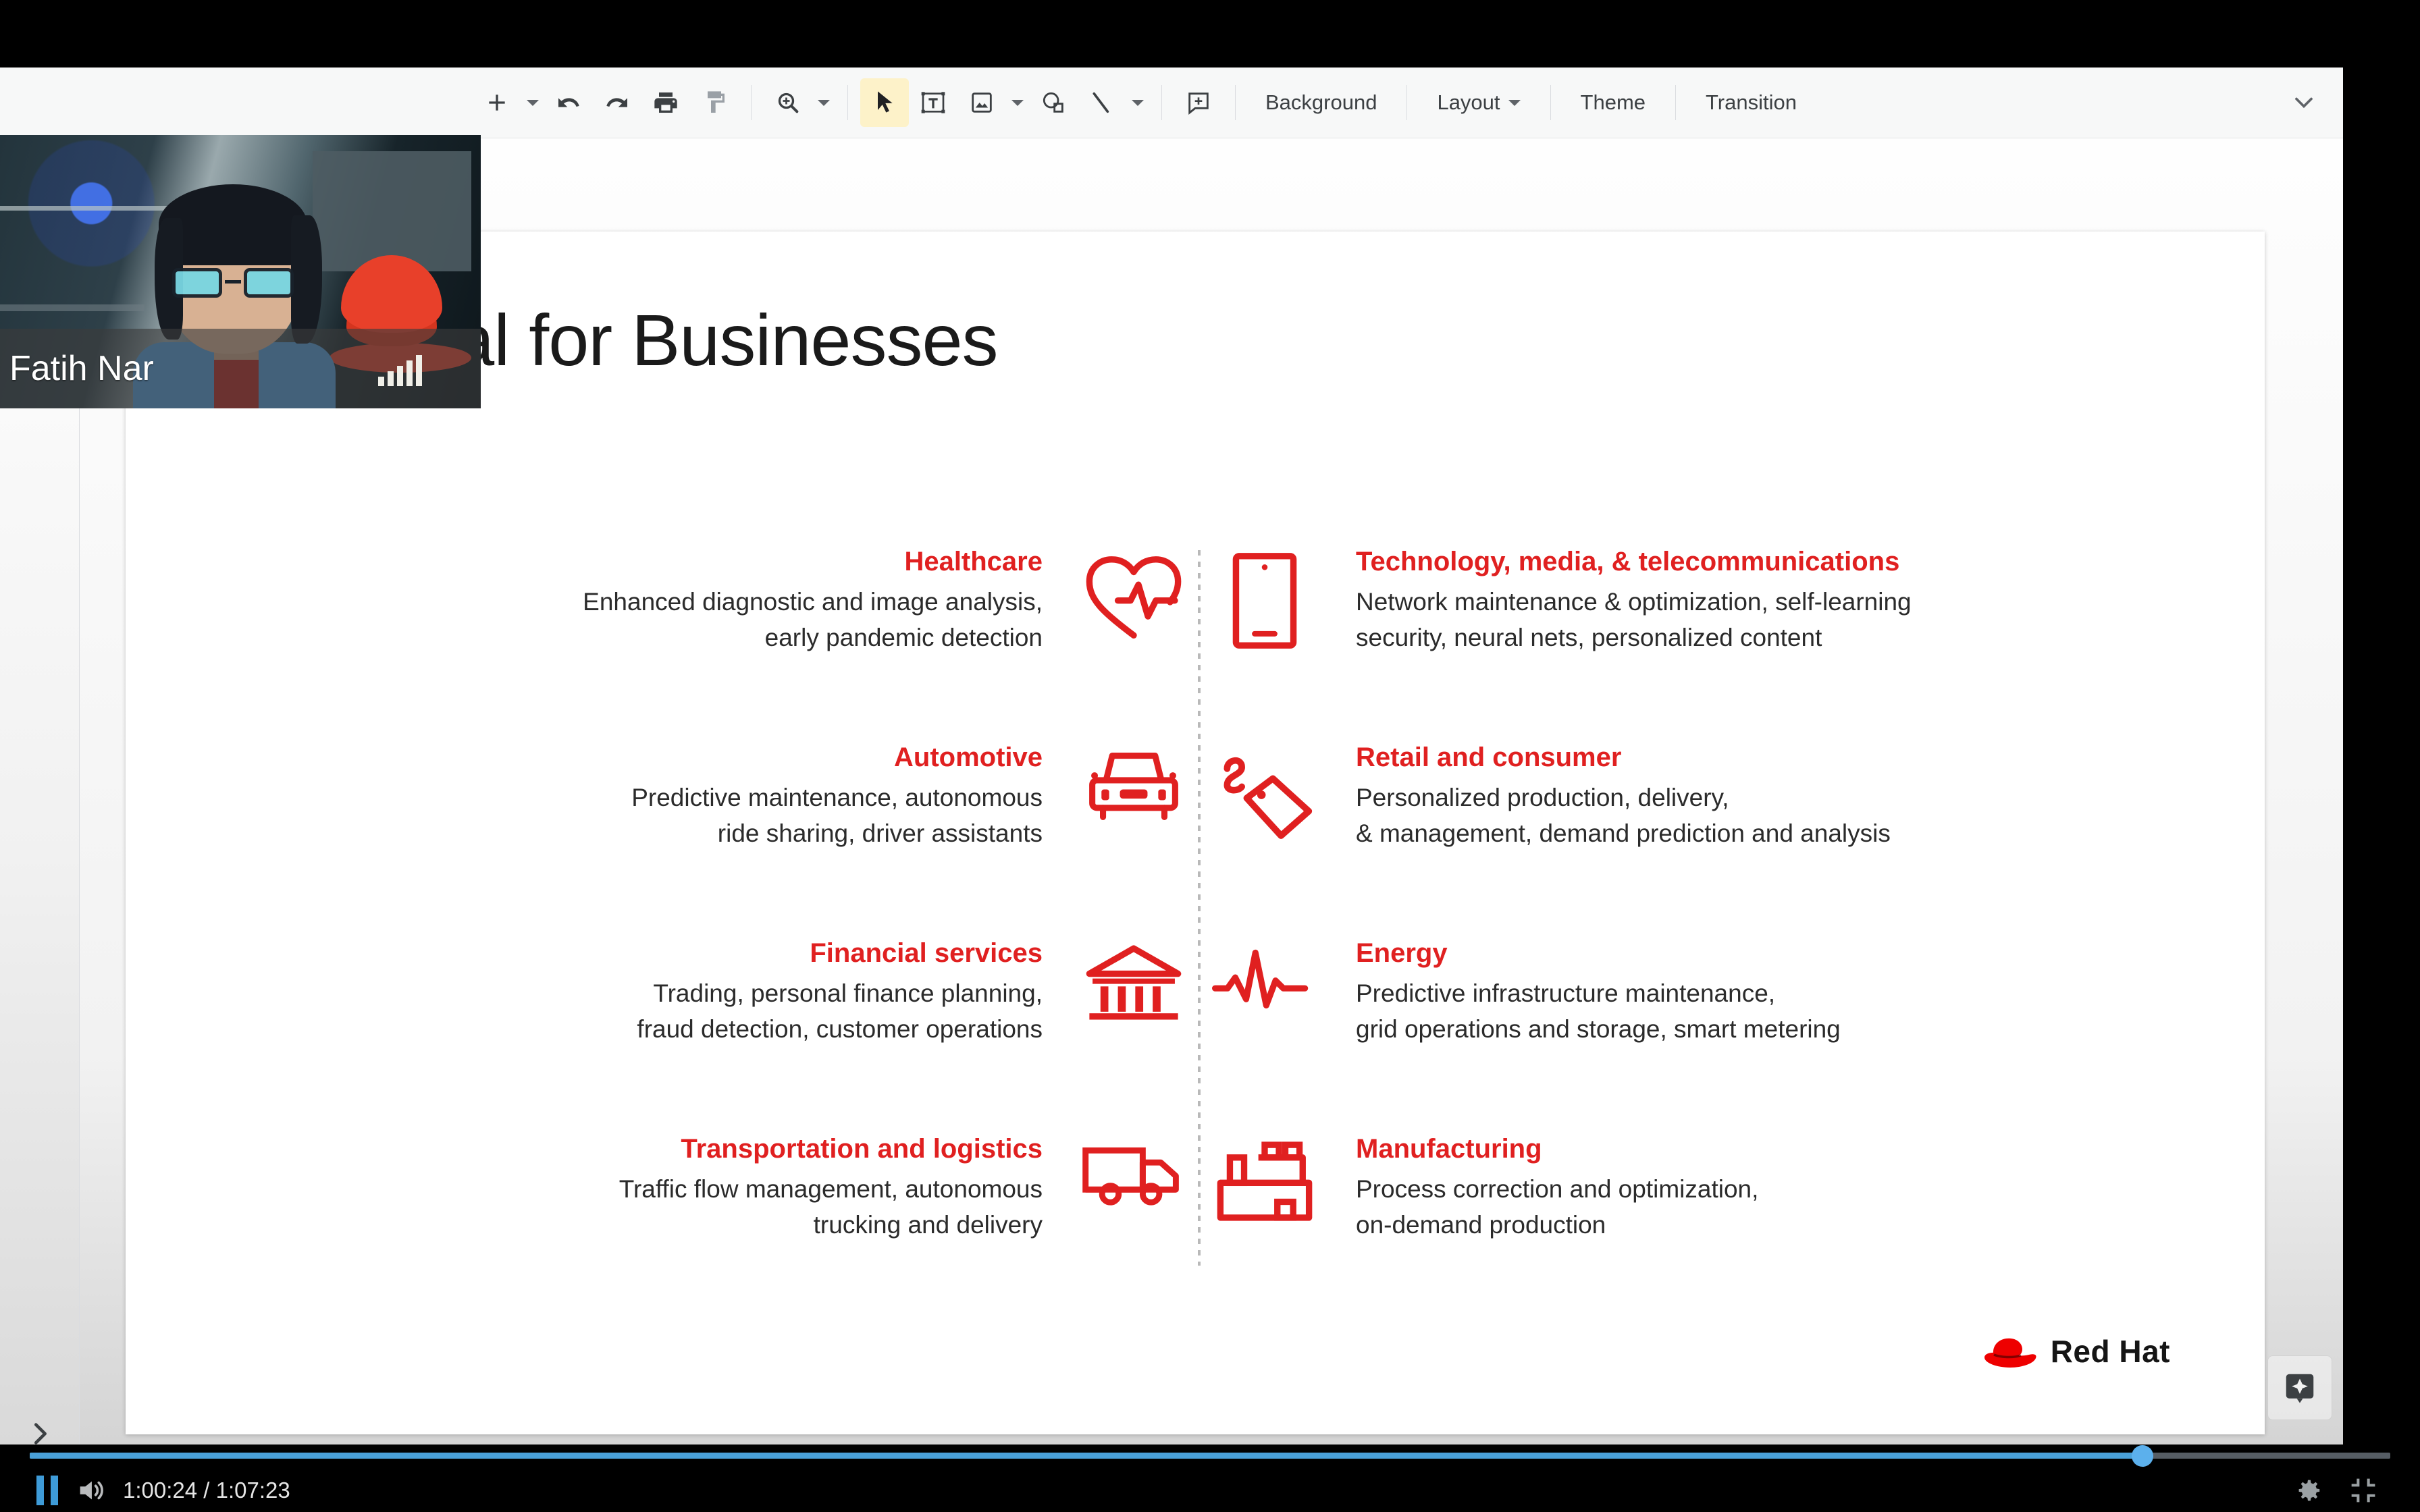  I want to click on industry-desc-line1: Trading, personal finance planning,, so click(848, 993).